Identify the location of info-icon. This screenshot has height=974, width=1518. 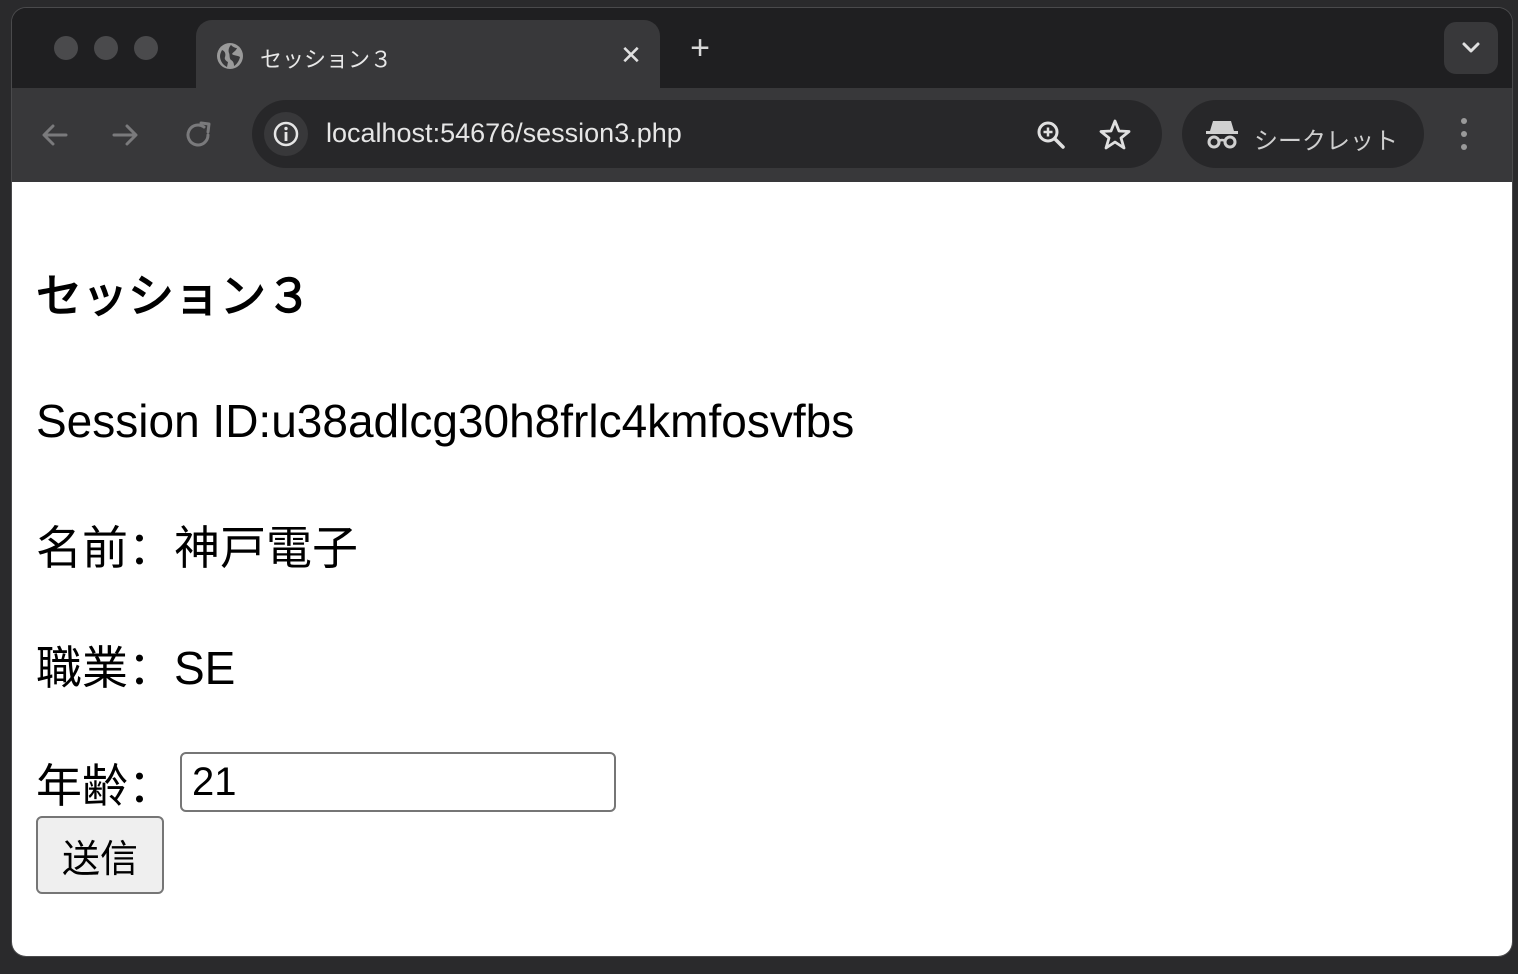
(286, 134).